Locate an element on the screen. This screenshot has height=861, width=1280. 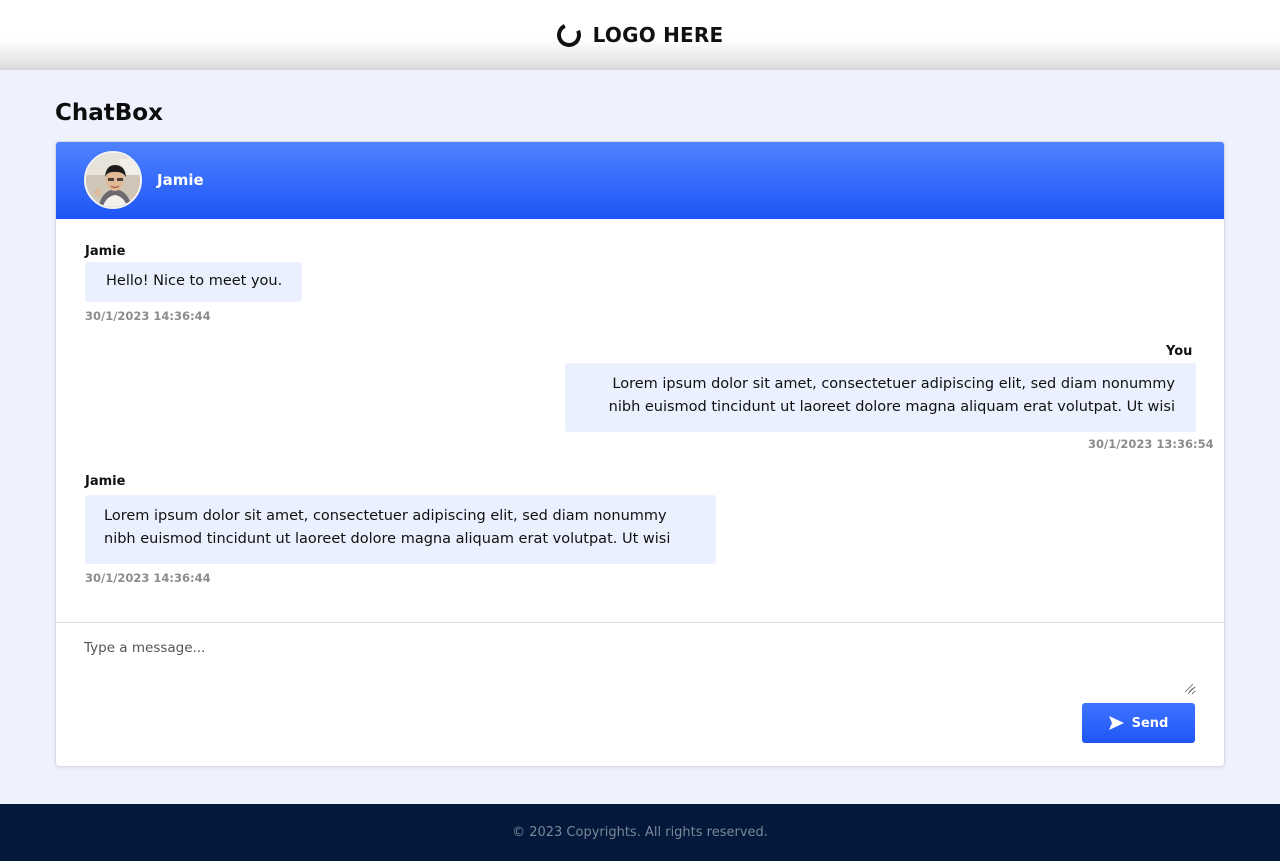
top-header: LOGO HERE is located at coordinates (640, 35).